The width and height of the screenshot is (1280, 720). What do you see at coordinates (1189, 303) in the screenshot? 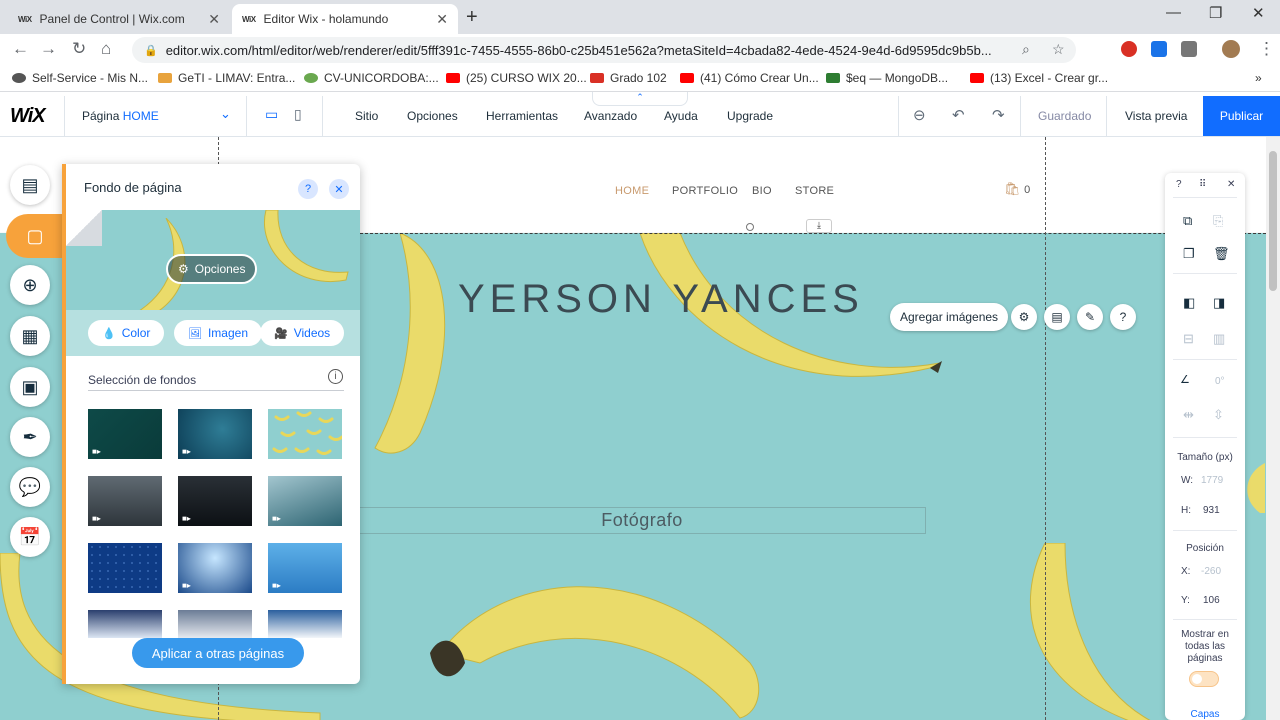
I see `bring-forward-icon: ◧` at bounding box center [1189, 303].